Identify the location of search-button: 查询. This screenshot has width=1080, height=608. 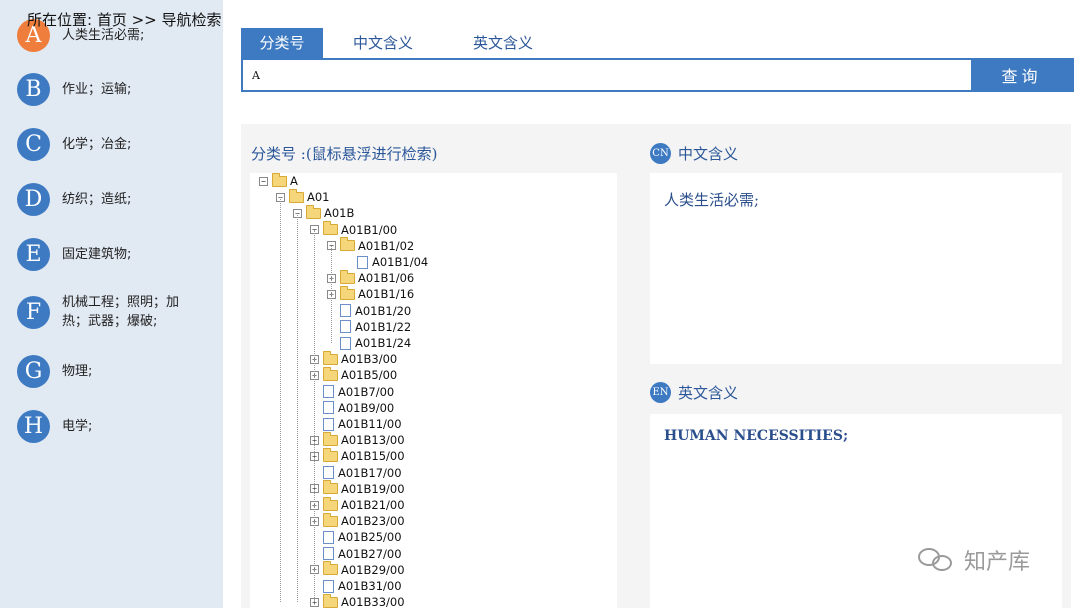
(1021, 75).